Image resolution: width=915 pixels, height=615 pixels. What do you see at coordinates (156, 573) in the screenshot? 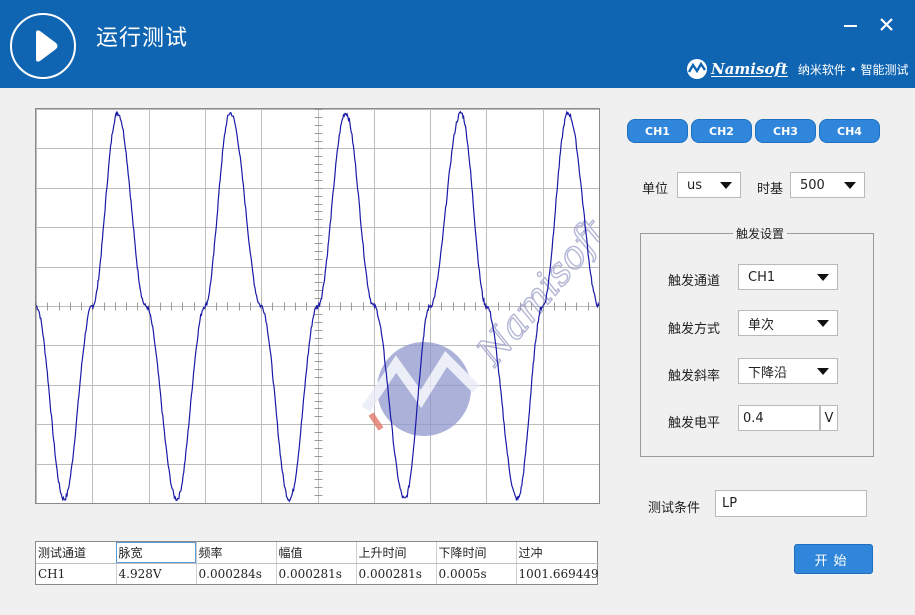
I see `value-cell: 4.928V` at bounding box center [156, 573].